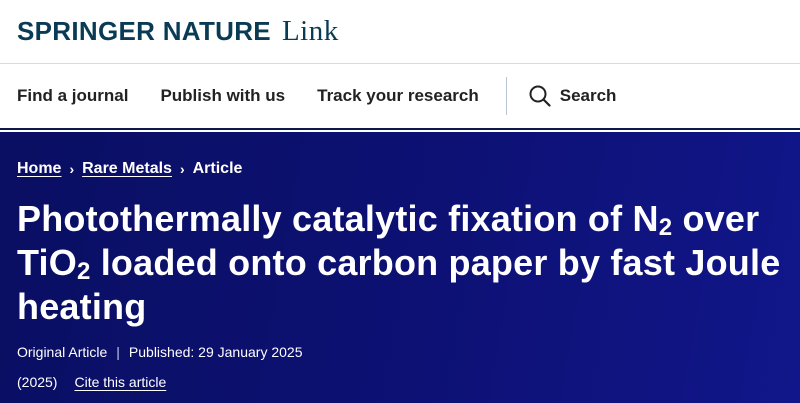 This screenshot has width=800, height=403. I want to click on search-button: Search, so click(573, 96).